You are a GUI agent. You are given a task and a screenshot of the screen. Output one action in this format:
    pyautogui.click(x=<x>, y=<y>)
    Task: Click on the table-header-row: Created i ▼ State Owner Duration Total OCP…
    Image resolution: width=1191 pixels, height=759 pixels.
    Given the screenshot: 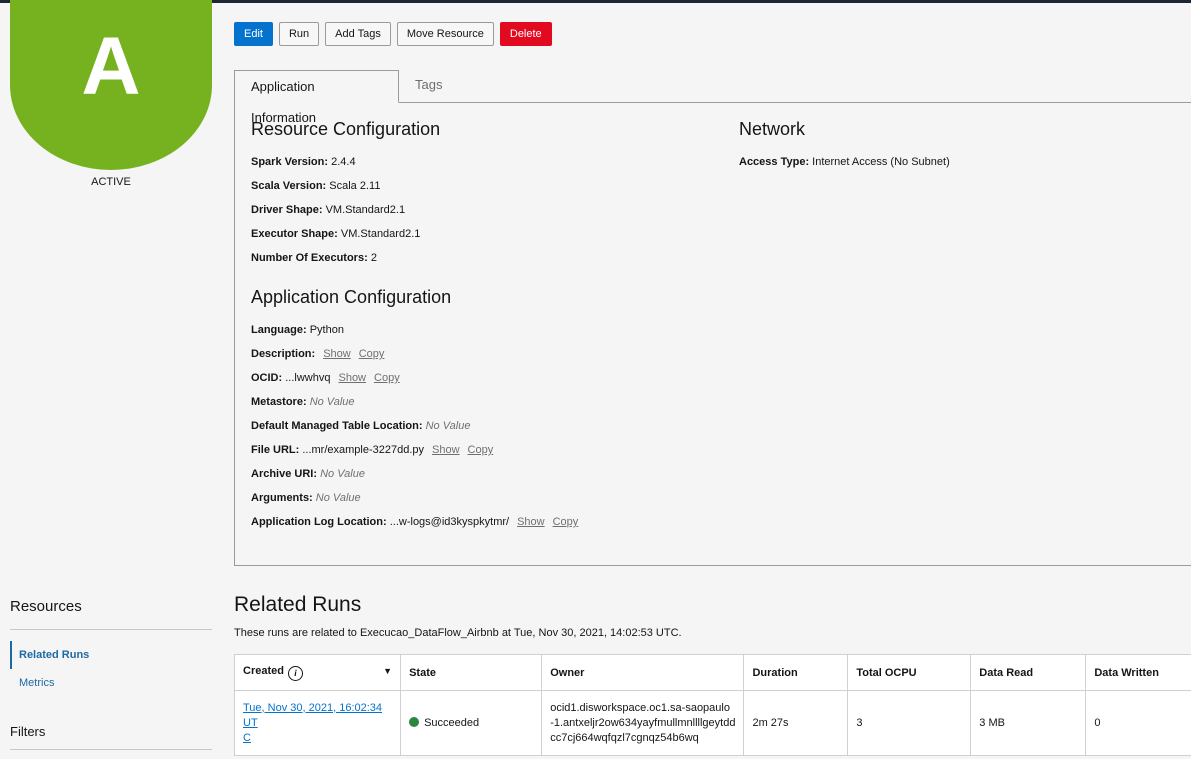 What is the action you would take?
    pyautogui.click(x=712, y=672)
    